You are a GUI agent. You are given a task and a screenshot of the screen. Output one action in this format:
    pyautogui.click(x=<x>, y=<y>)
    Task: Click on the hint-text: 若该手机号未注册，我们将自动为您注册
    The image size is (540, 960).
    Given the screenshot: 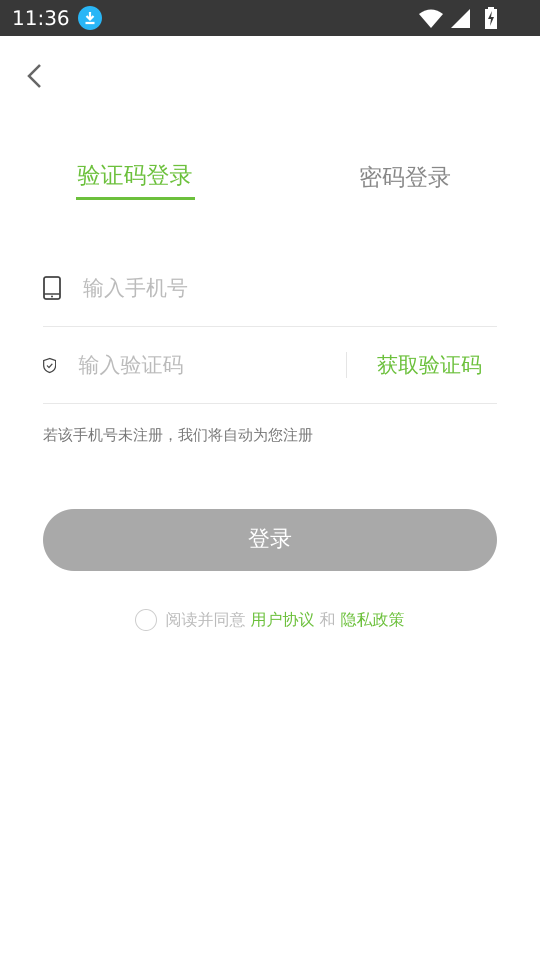 What is the action you would take?
    pyautogui.click(x=178, y=435)
    